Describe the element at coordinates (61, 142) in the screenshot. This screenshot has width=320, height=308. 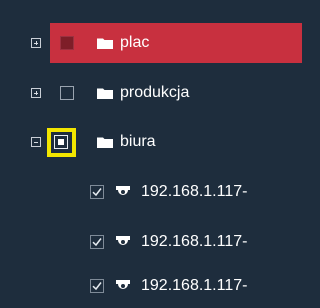
I see `focus-ring` at that location.